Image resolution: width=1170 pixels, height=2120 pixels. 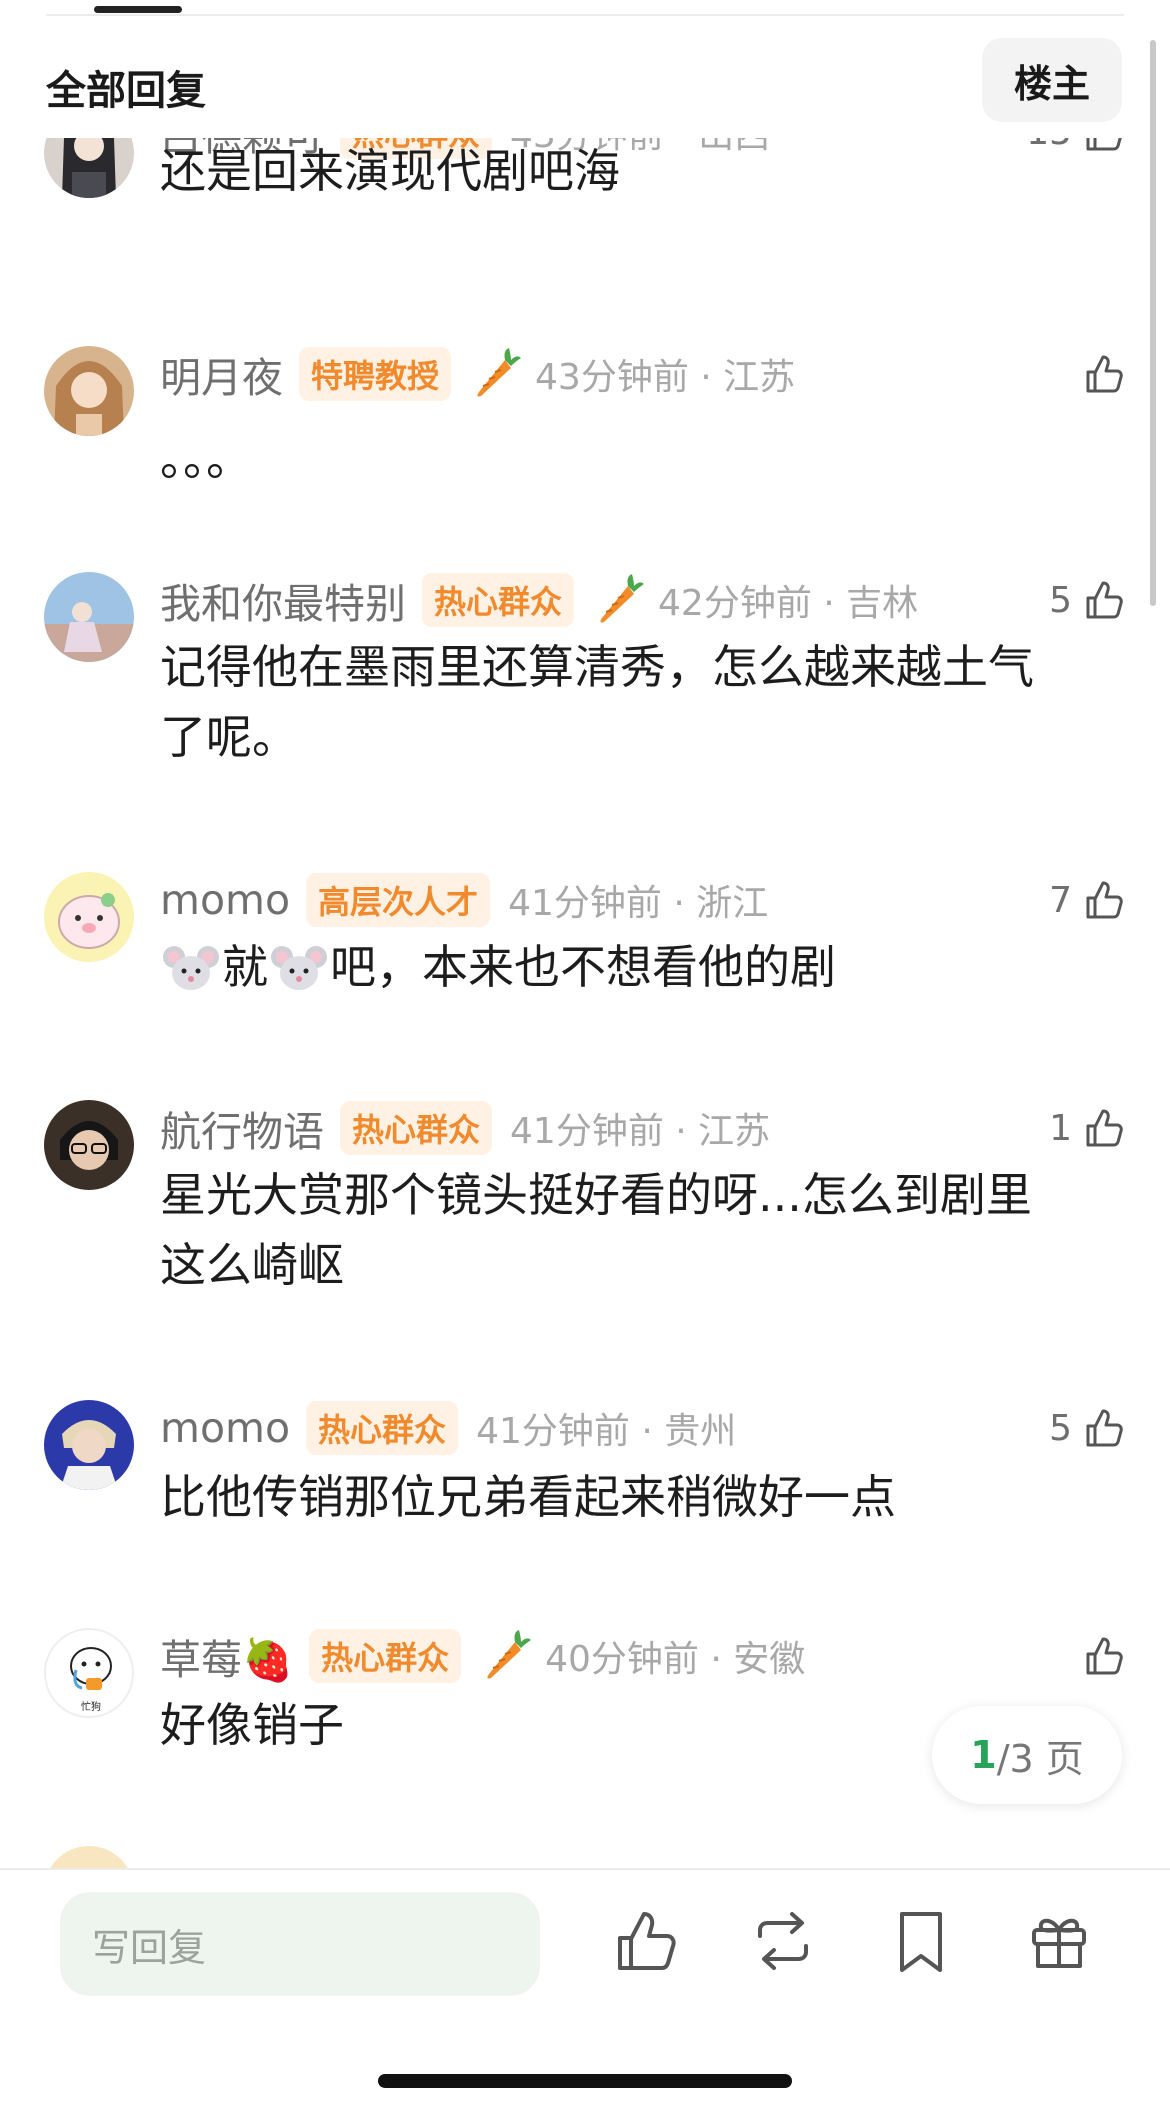 What do you see at coordinates (1040, 1758) in the screenshot?
I see `page-total: /3 页` at bounding box center [1040, 1758].